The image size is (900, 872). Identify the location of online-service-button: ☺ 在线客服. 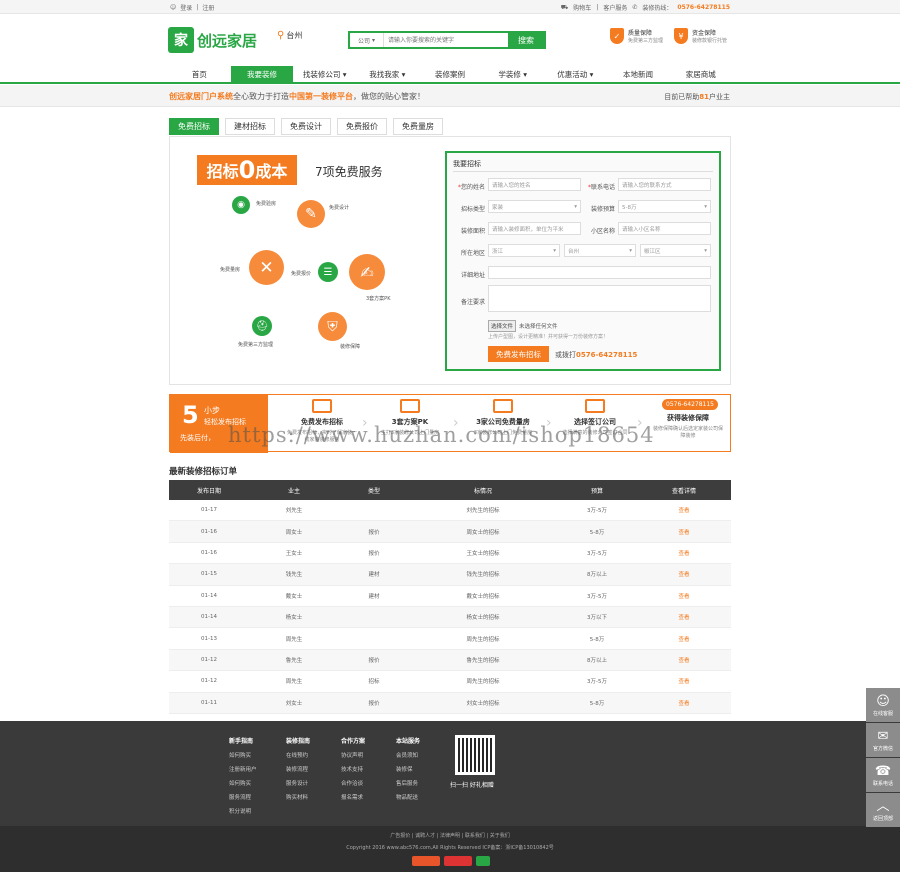
(883, 705).